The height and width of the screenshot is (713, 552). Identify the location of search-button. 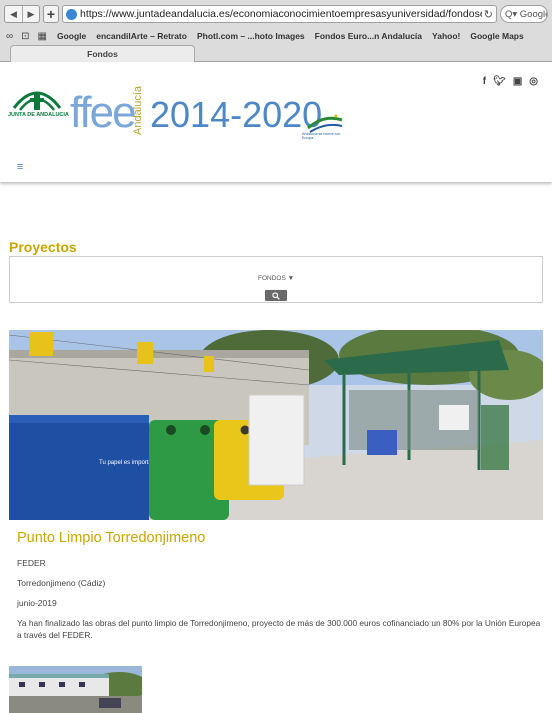
(276, 295).